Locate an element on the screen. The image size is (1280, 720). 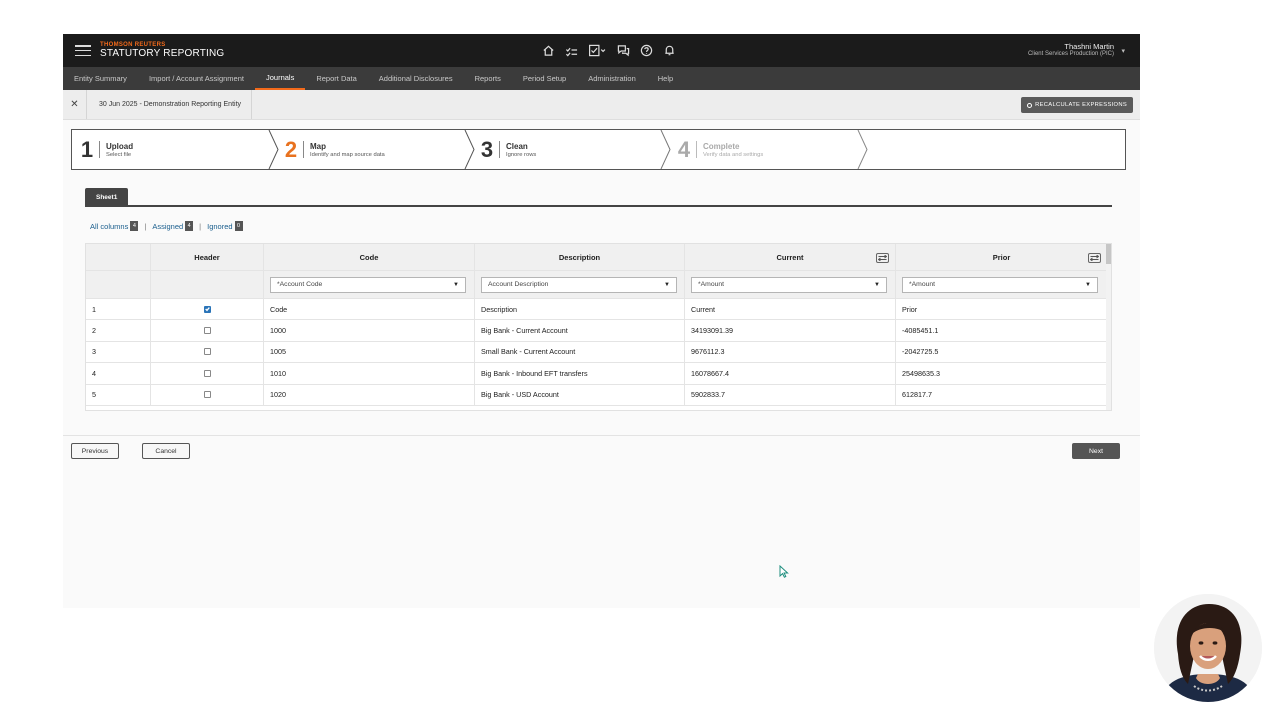
cell-current: Current is located at coordinates (790, 309).